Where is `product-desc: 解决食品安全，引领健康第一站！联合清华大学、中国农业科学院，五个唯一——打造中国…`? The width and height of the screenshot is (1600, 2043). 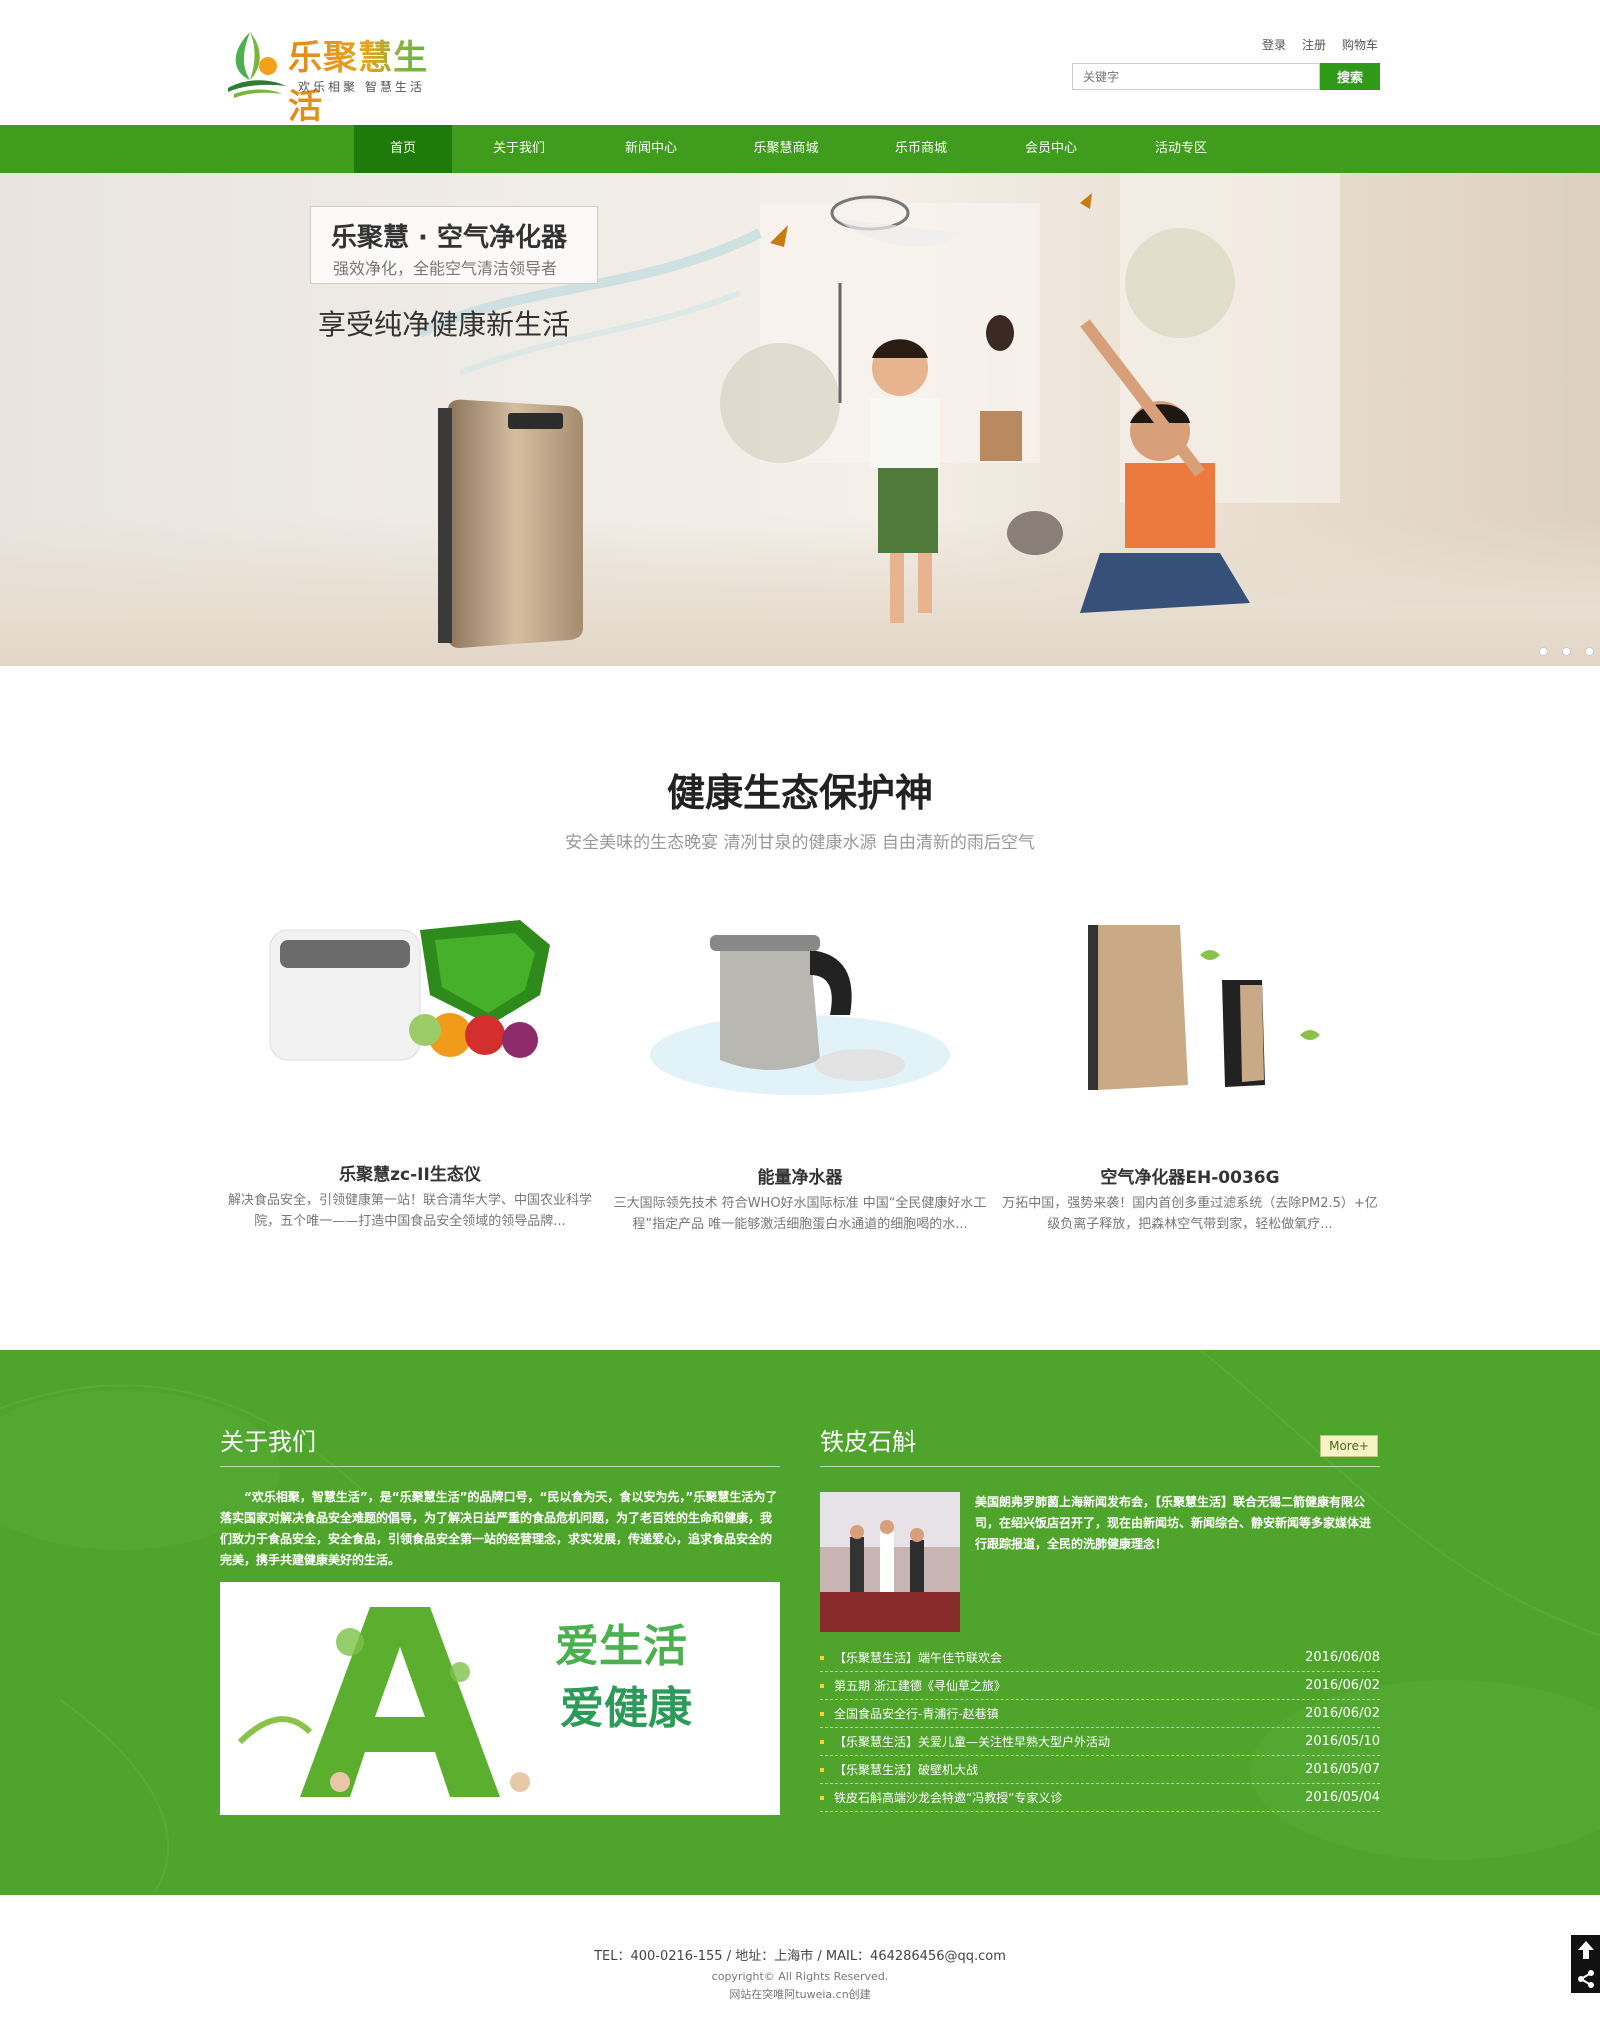 product-desc: 解决食品安全，引领健康第一站！联合清华大学、中国农业科学院，五个唯一——打造中国… is located at coordinates (409, 1211).